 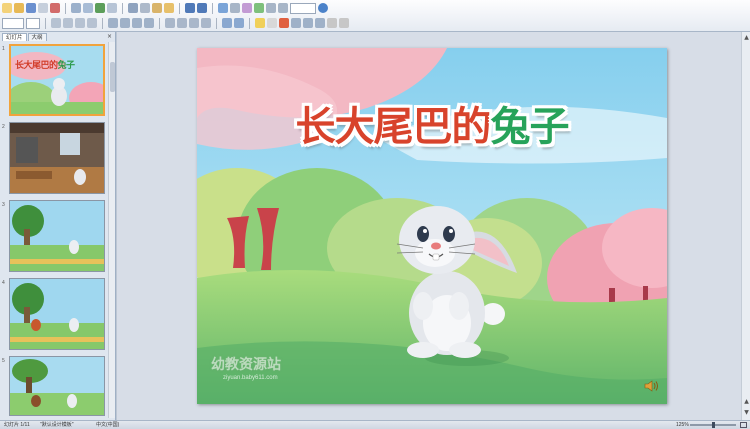 I want to click on thumbnail-4-art, so click(x=57, y=314).